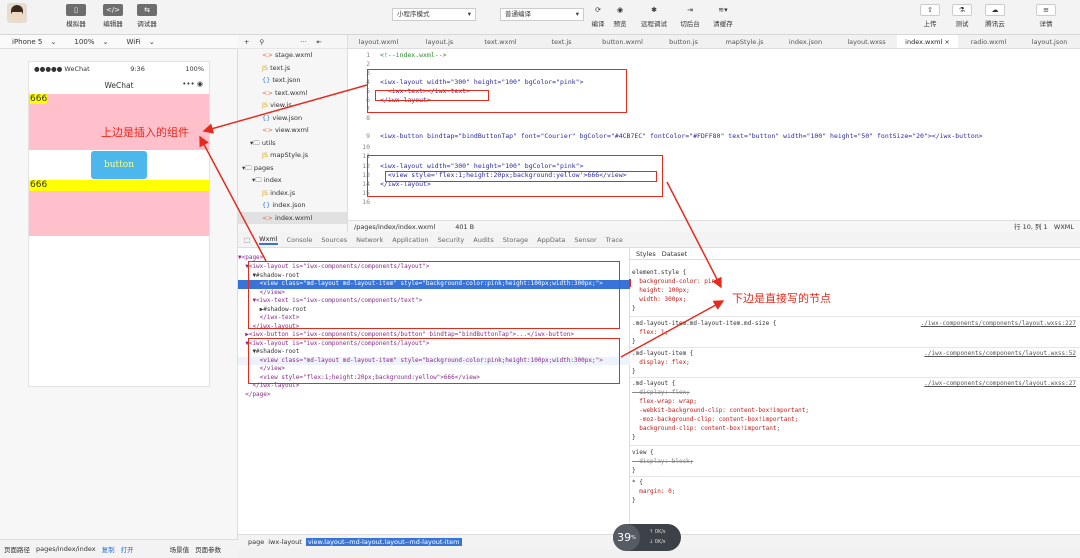 This screenshot has height=558, width=1080. Describe the element at coordinates (646, 253) in the screenshot. I see `tab-styles: Styles` at that location.